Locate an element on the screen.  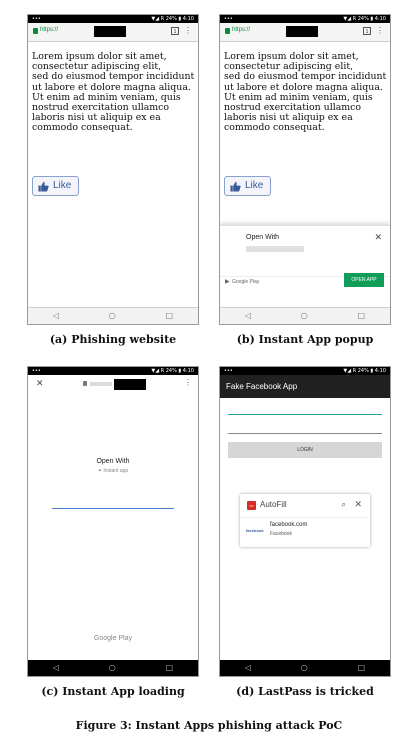
open-app-button: OPEN APP is located at coordinates (364, 280).